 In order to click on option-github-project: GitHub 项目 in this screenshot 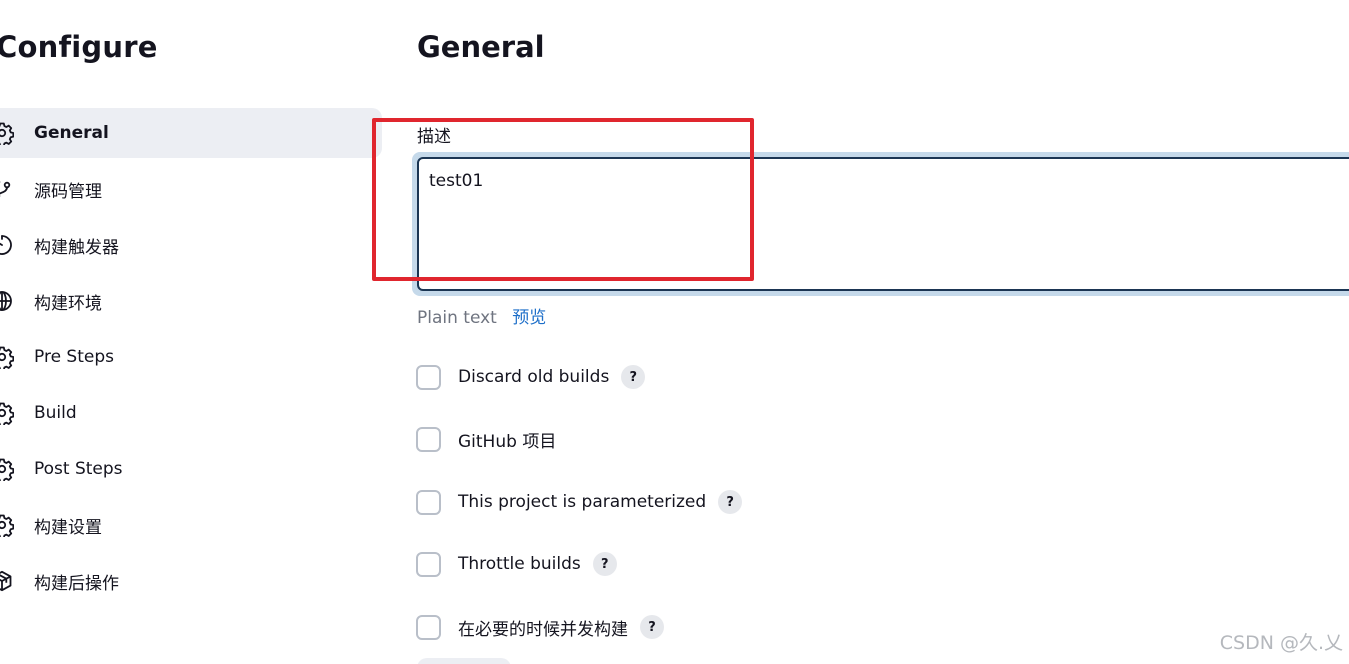, I will do `click(486, 439)`.